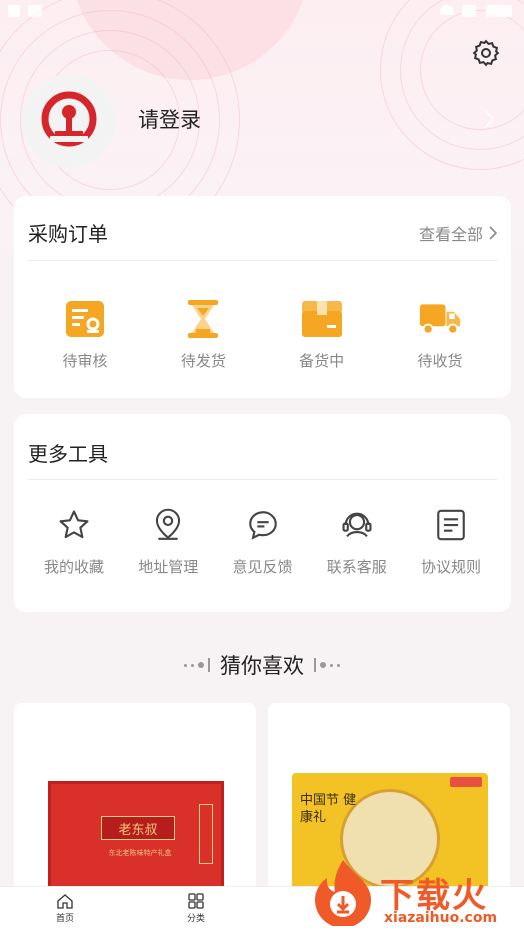 The height and width of the screenshot is (930, 524). I want to click on tool-agreement: 协议规则, so click(451, 540).